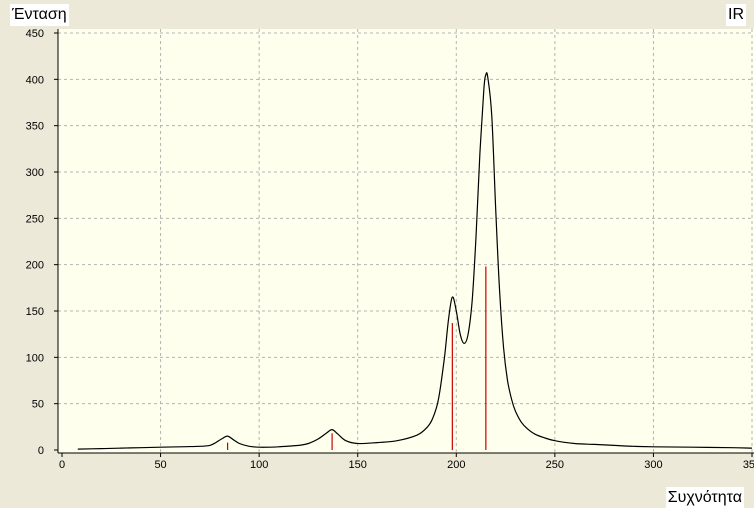  Describe the element at coordinates (35, 173) in the screenshot. I see `y-tick-label: 300` at that location.